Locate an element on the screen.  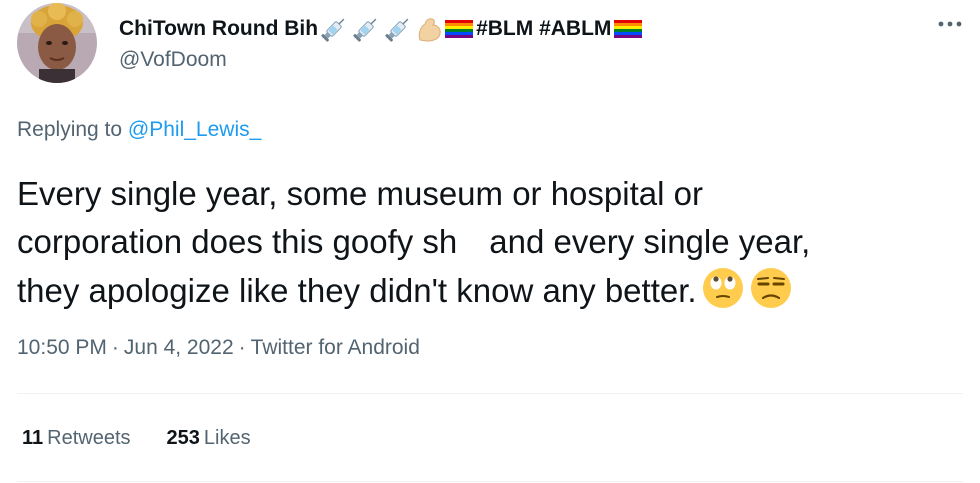
tweet-stats: 11 Retweets 253 Likes is located at coordinates (154, 438).